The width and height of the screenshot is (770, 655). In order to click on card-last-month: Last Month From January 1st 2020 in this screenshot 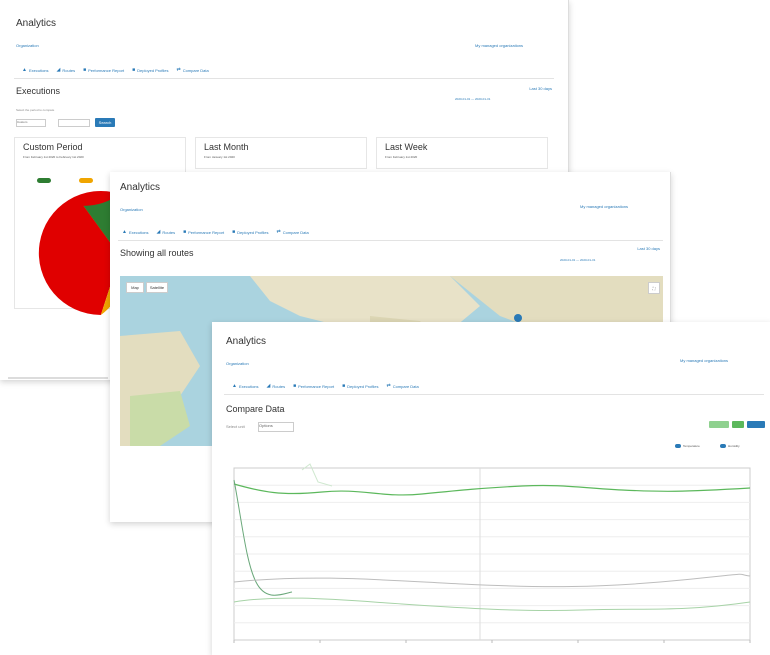, I will do `click(281, 153)`.